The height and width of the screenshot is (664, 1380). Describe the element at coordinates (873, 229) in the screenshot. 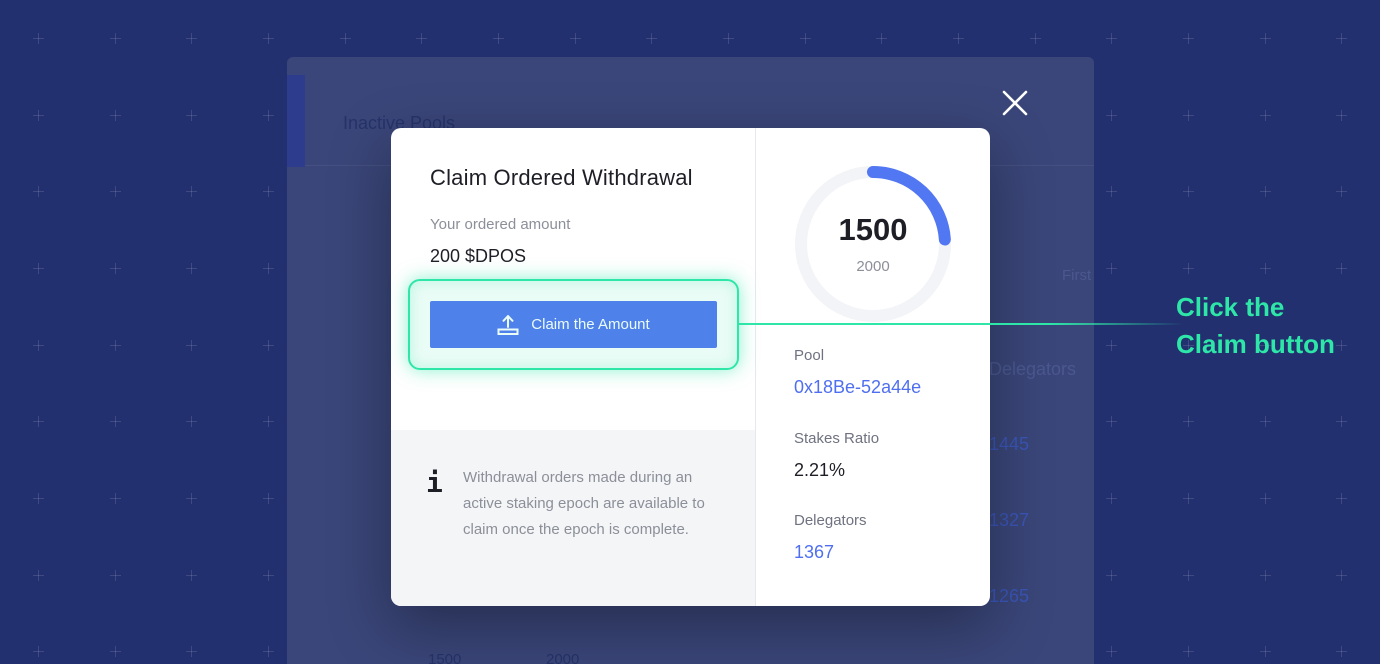

I see `gauge-value: 1500` at that location.